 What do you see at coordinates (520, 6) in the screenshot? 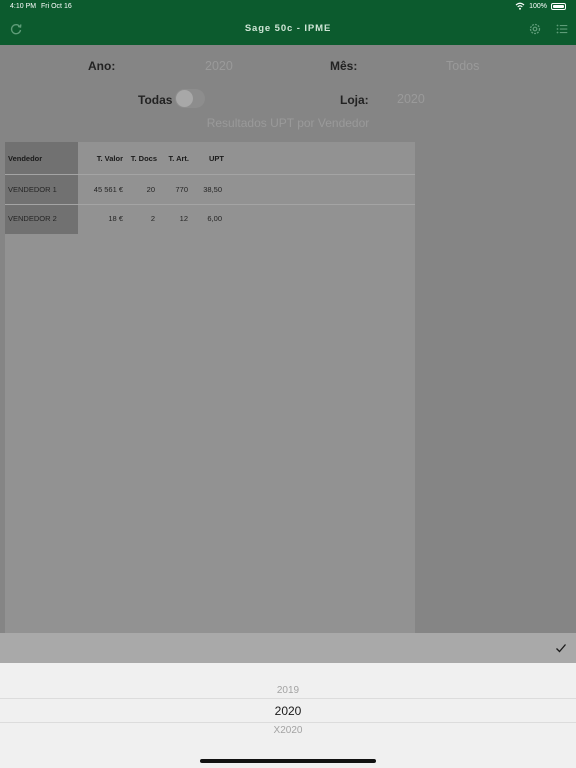
I see `wifi-icon` at bounding box center [520, 6].